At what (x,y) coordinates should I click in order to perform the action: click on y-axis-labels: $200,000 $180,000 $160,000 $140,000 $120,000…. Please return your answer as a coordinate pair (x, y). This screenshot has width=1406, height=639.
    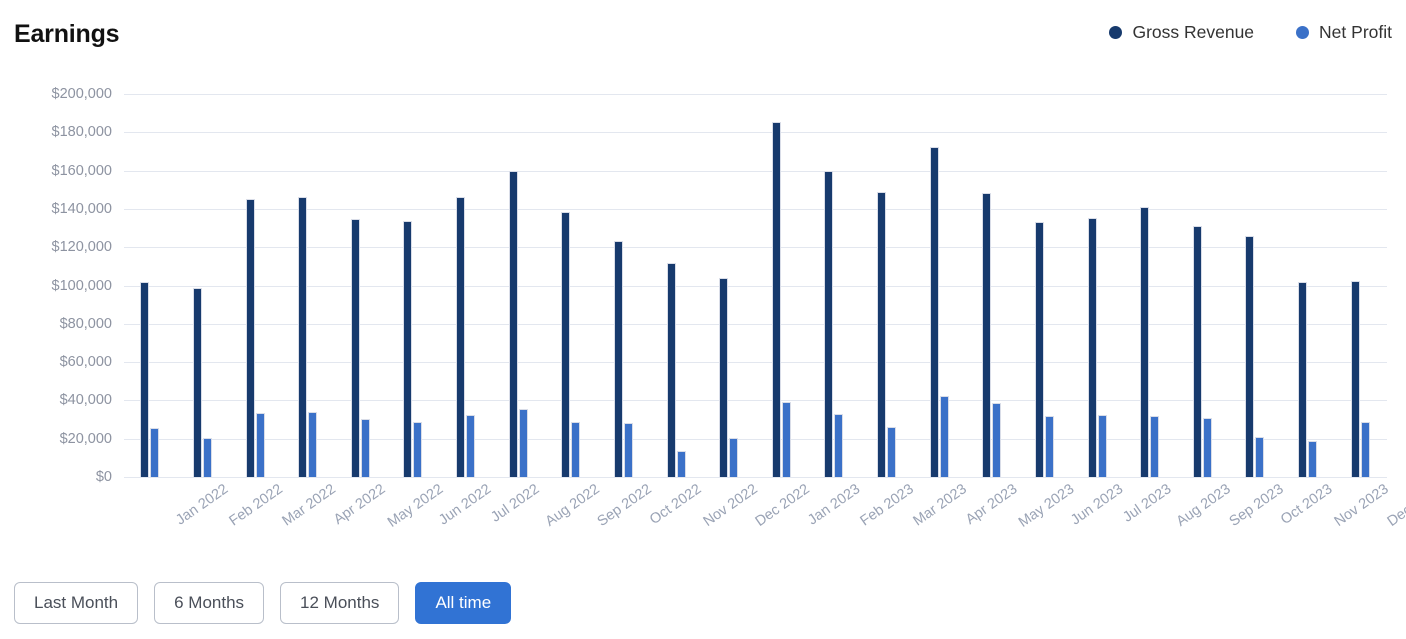
    Looking at the image, I should click on (56, 285).